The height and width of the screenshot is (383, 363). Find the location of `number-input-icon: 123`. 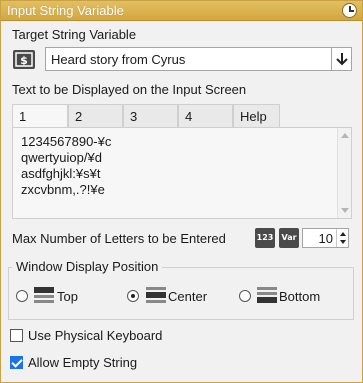

number-input-icon: 123 is located at coordinates (265, 238).